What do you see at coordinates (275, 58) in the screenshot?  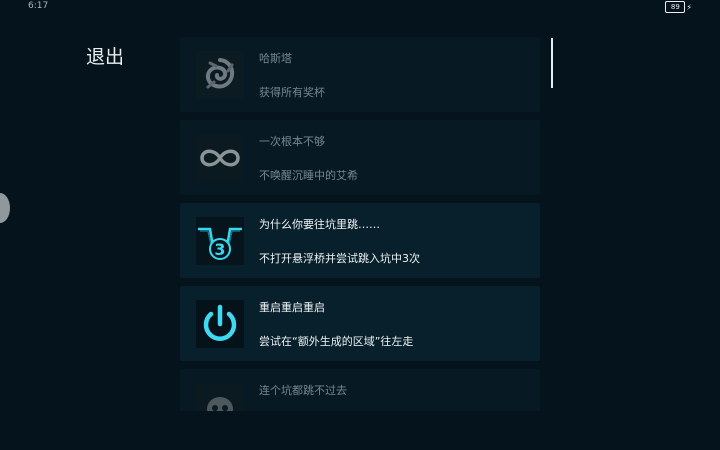 I see `achievement-title: 哈斯塔` at bounding box center [275, 58].